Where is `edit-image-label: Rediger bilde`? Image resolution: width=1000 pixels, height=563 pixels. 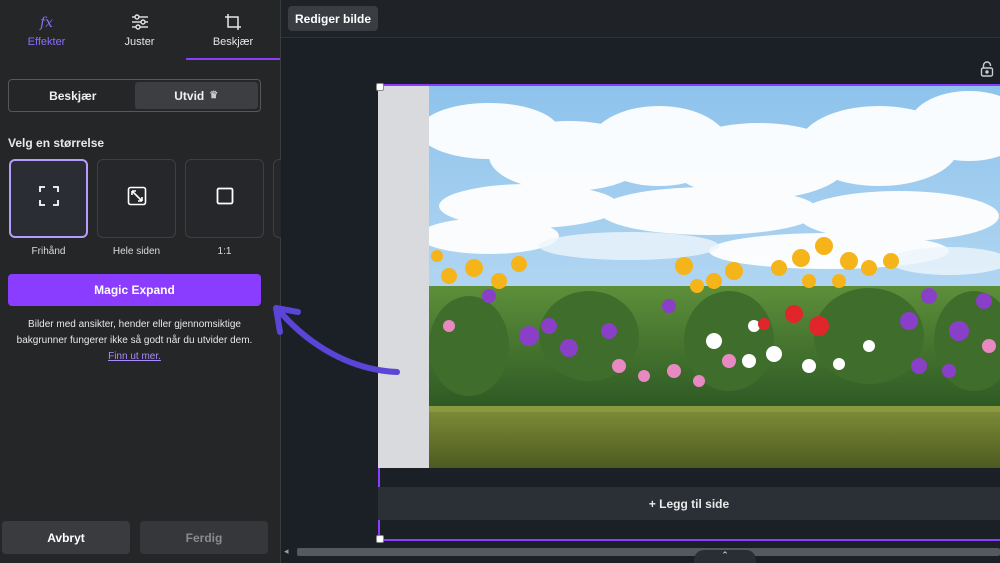
edit-image-label: Rediger bilde is located at coordinates (333, 18).